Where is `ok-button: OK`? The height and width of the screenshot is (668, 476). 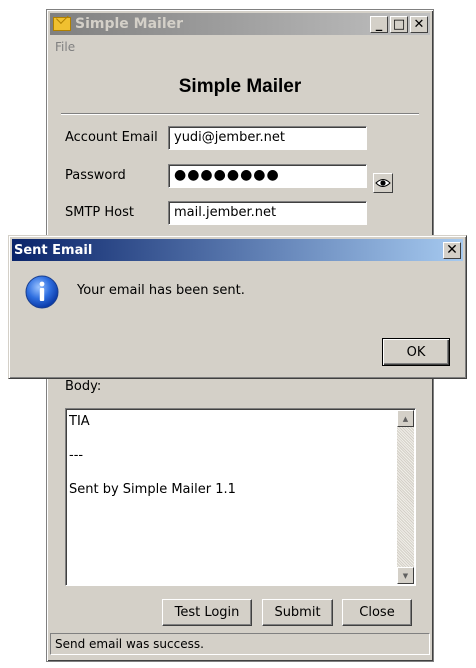
ok-button: OK is located at coordinates (416, 352).